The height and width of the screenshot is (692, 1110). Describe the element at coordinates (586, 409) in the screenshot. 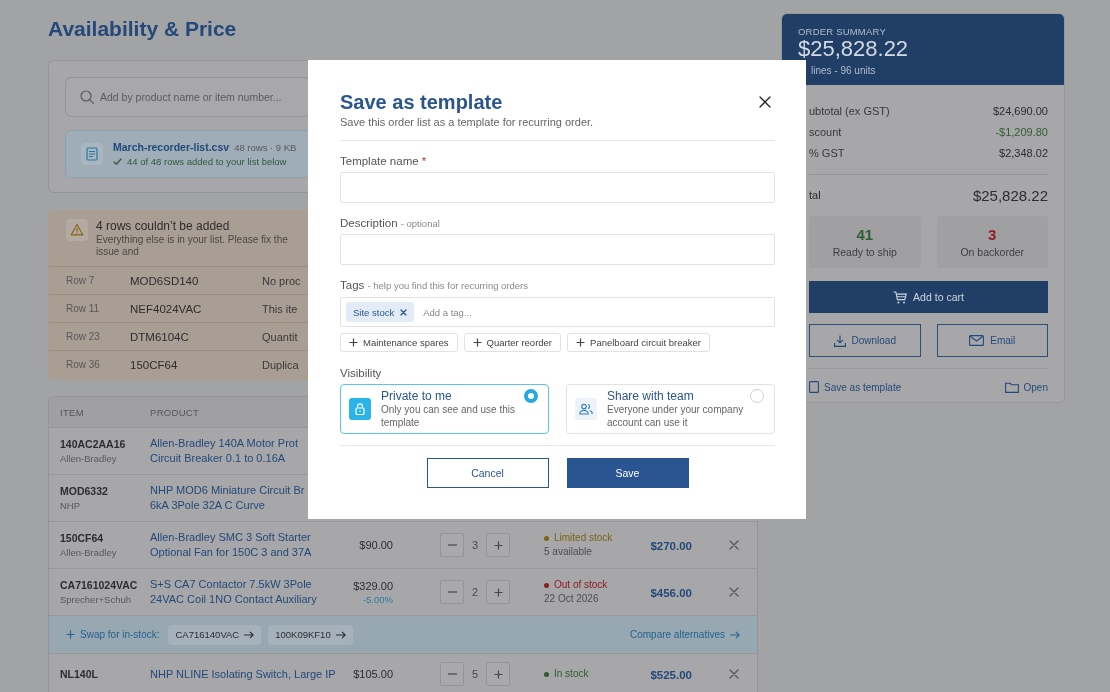

I see `people-icon` at that location.